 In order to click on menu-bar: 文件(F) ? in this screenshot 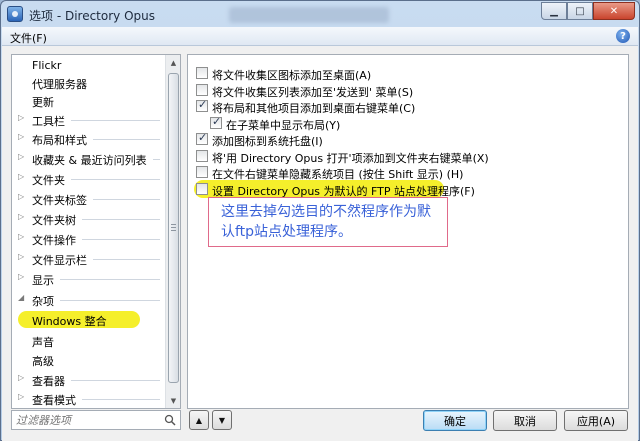, I will do `click(320, 36)`.